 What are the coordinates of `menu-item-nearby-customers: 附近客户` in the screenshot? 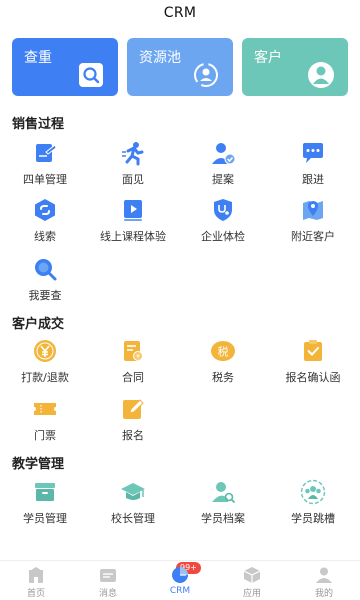 It's located at (313, 220).